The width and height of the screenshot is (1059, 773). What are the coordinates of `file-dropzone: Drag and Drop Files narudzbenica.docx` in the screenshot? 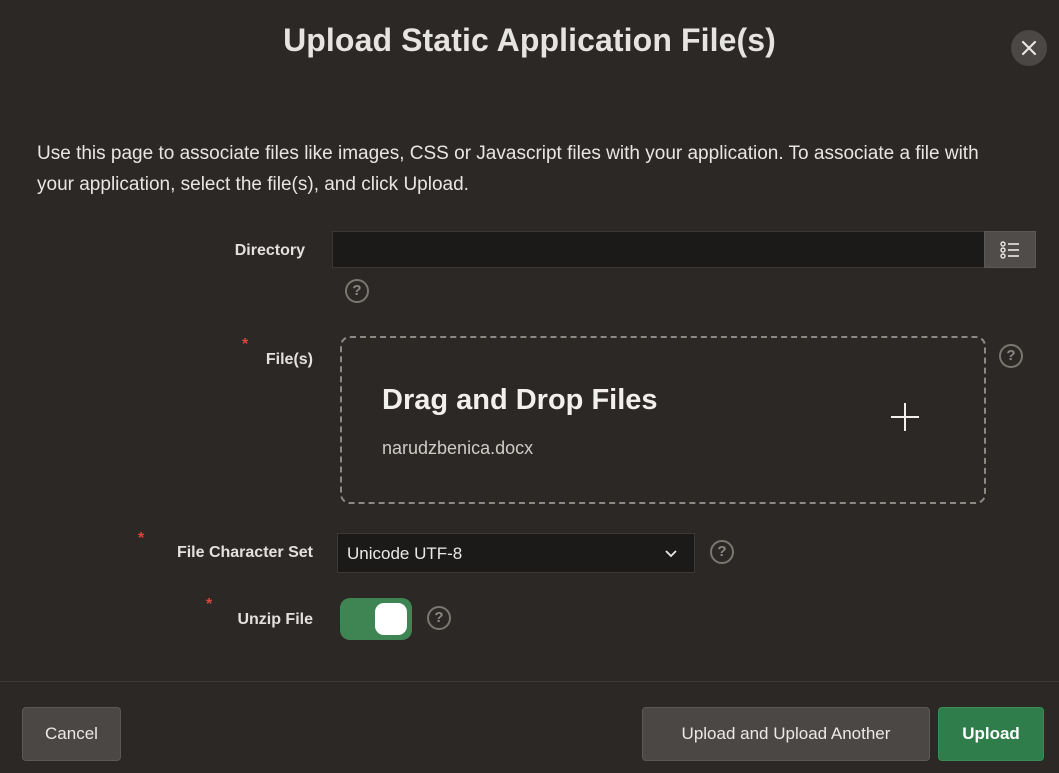 It's located at (663, 420).